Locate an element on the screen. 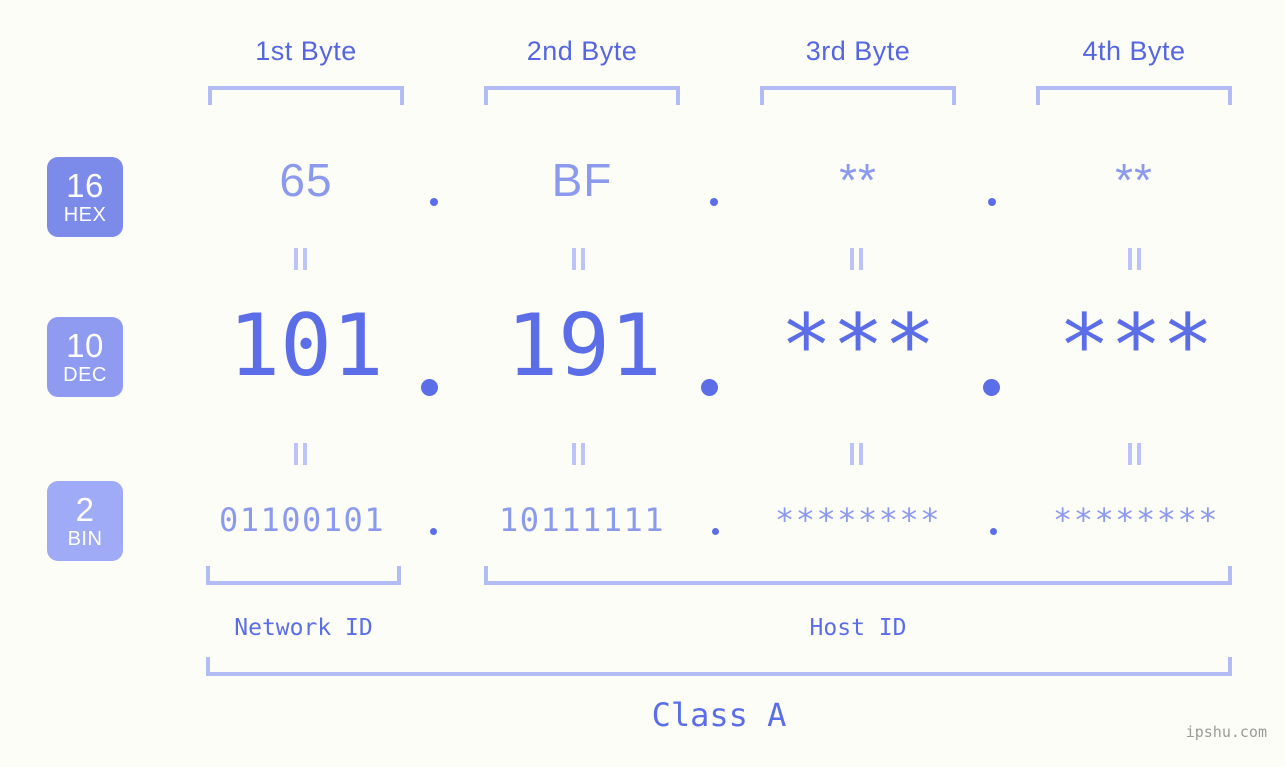 The image size is (1285, 767). bin-byte-3: ******** is located at coordinates (858, 520).